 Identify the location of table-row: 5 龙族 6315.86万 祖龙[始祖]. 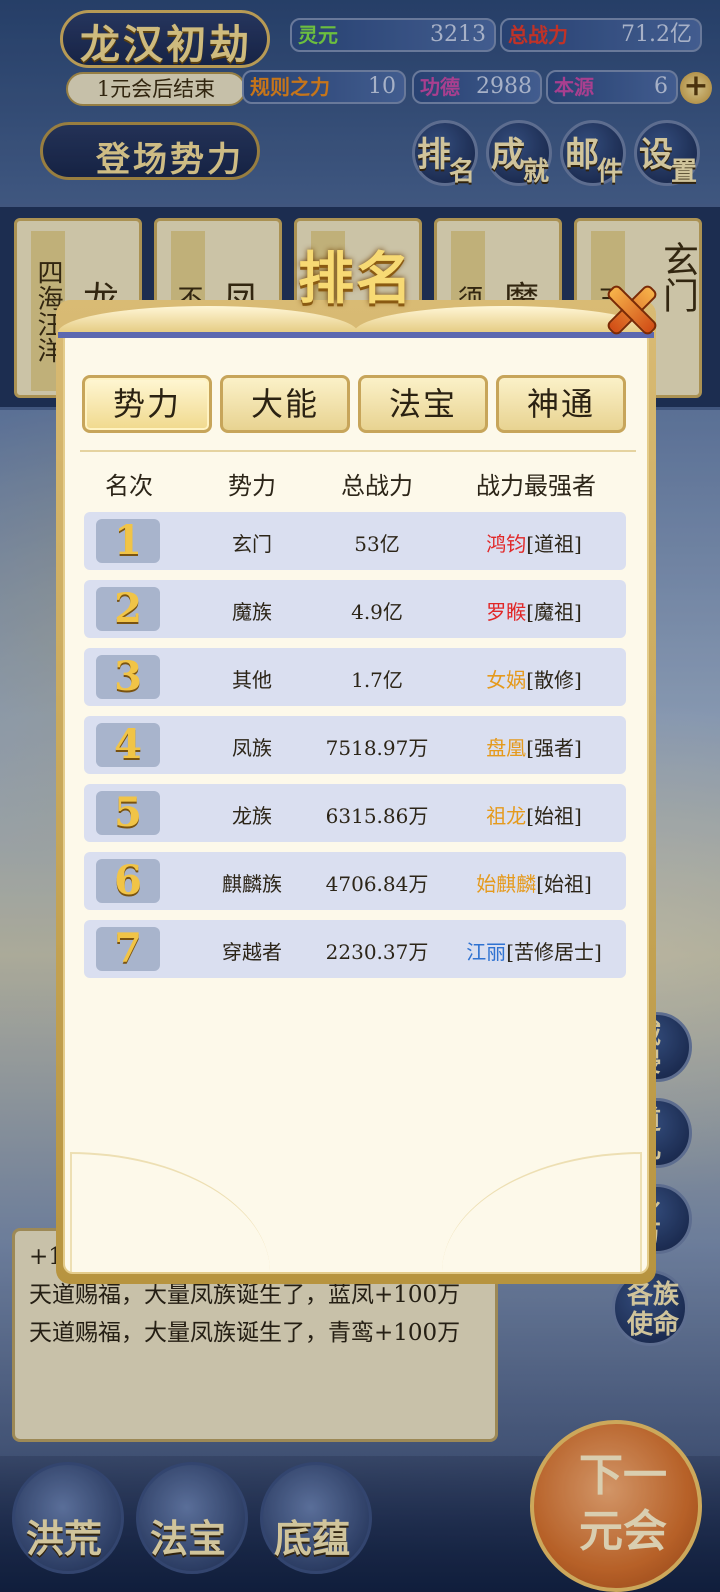
(355, 813).